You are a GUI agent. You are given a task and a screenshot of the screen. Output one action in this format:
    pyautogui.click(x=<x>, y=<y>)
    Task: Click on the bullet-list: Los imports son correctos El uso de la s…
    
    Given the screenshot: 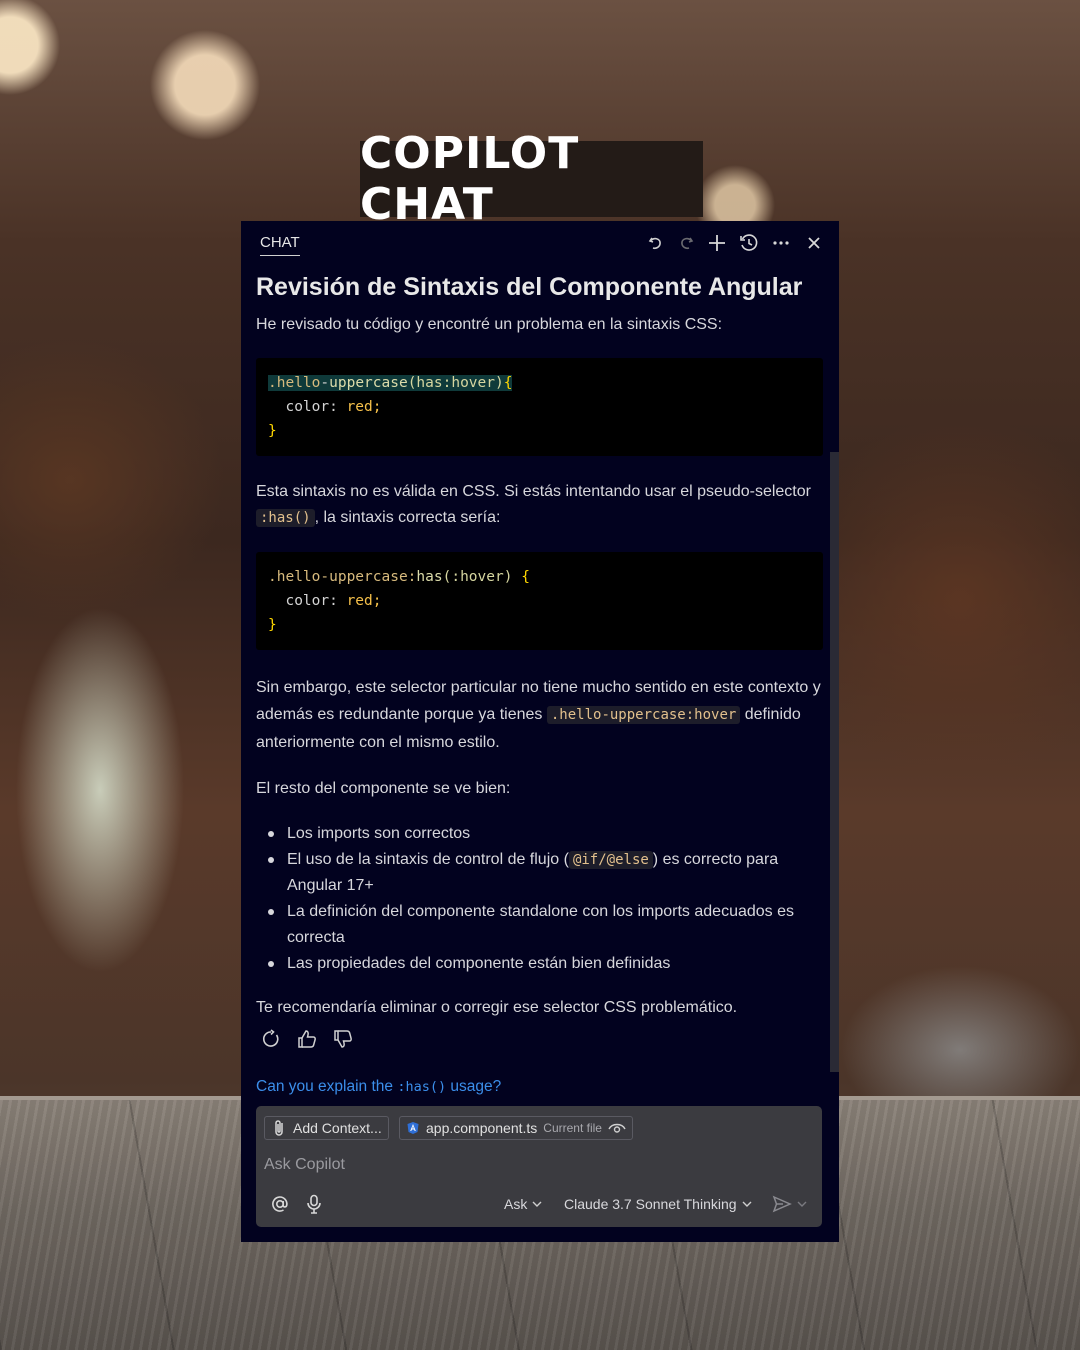 What is the action you would take?
    pyautogui.click(x=538, y=899)
    